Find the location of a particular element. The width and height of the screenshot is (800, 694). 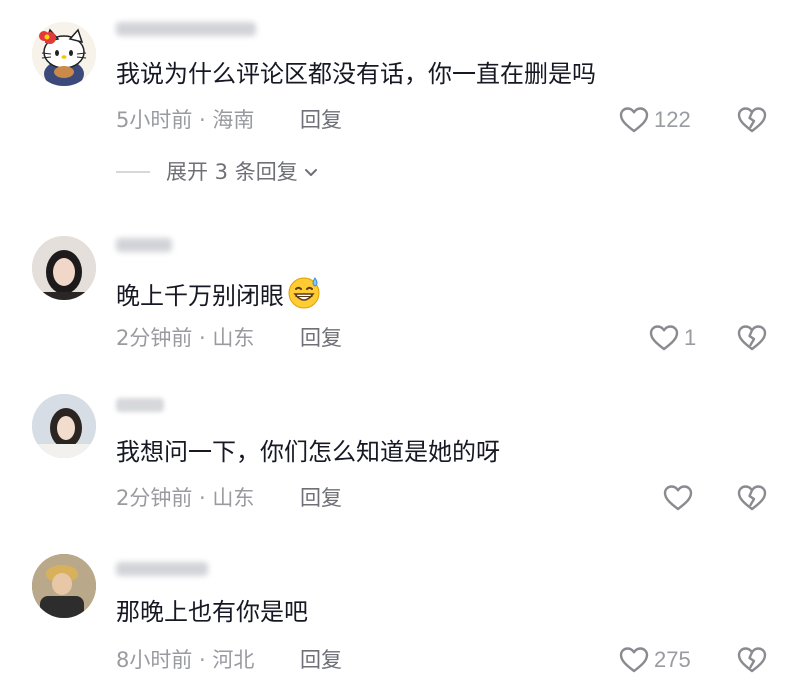

comment-text: 我想问一下，你们怎么知道是她的呀 is located at coordinates (308, 452).